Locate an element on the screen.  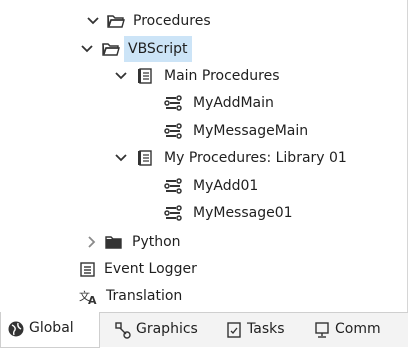
tab-tasks: Tasks is located at coordinates (263, 330).